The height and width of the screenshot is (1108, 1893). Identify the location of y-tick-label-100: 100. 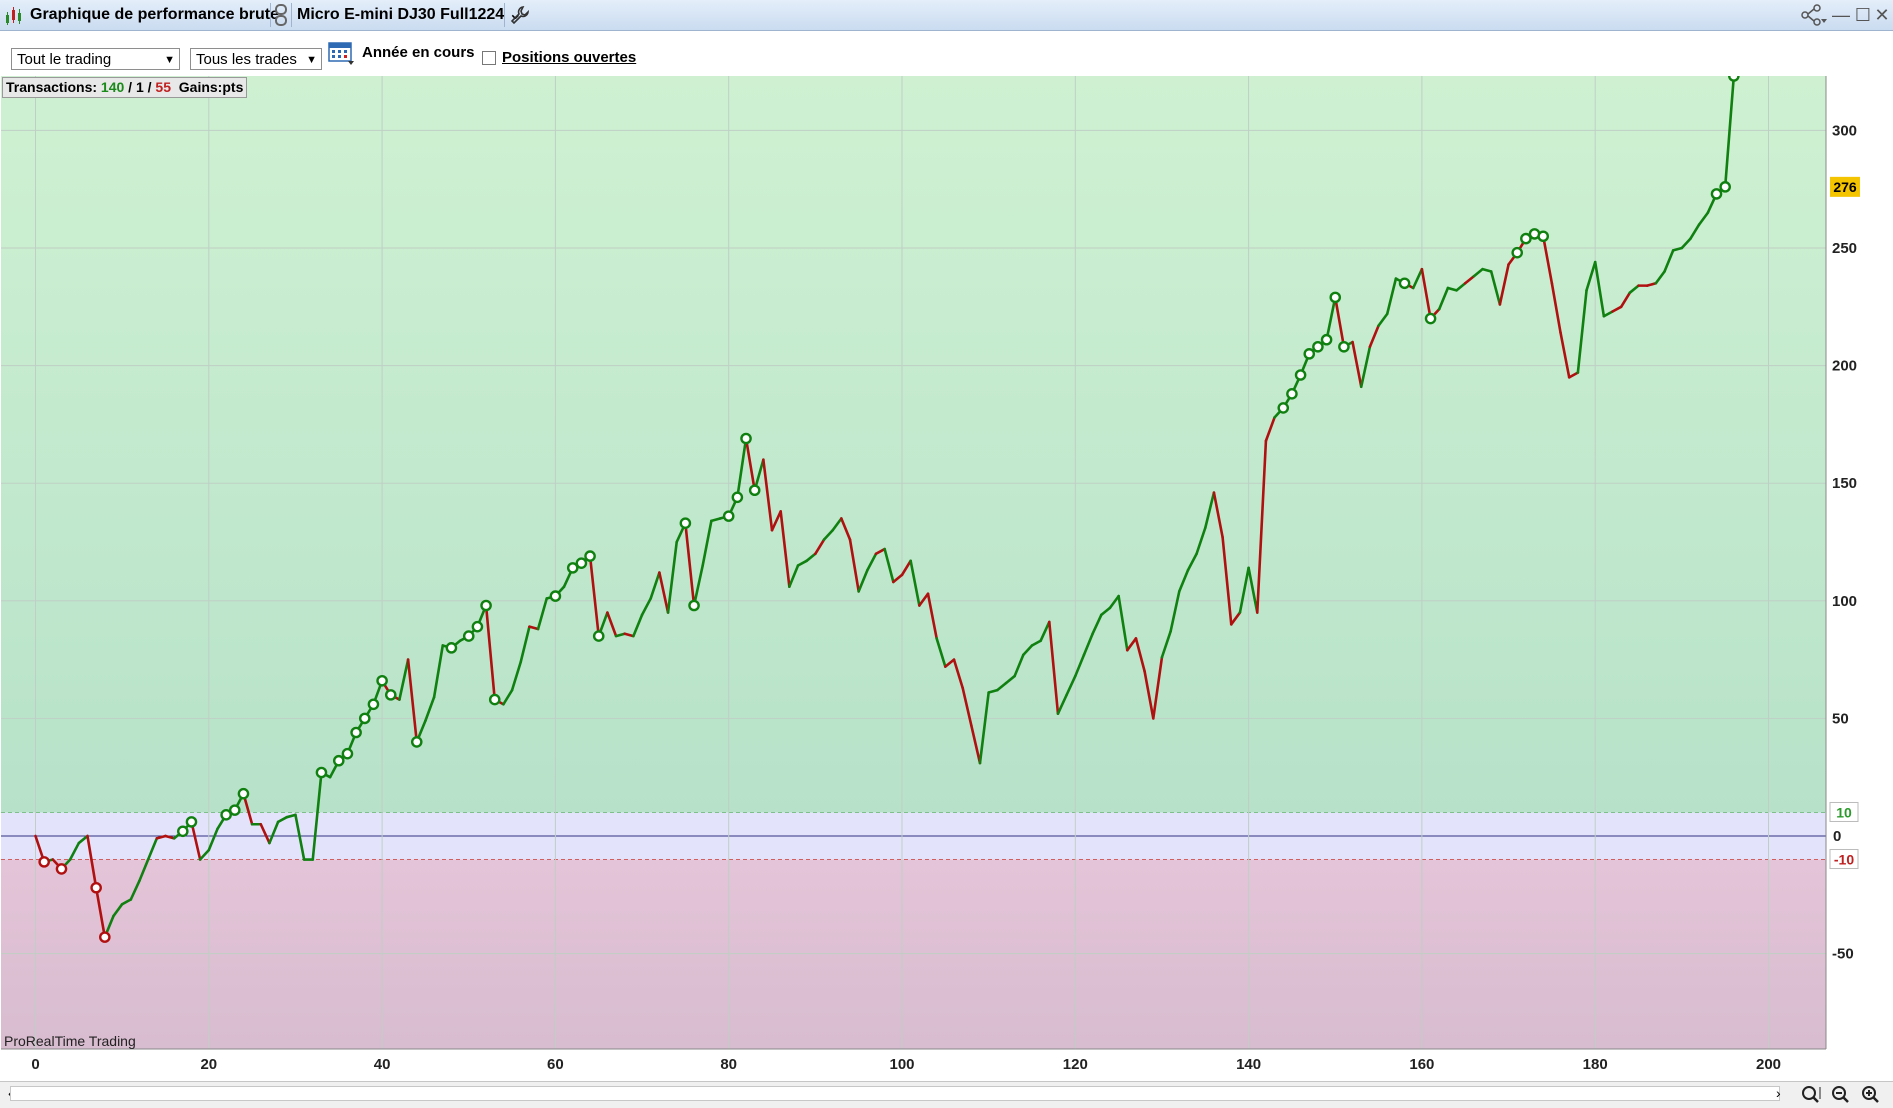
(1844, 601).